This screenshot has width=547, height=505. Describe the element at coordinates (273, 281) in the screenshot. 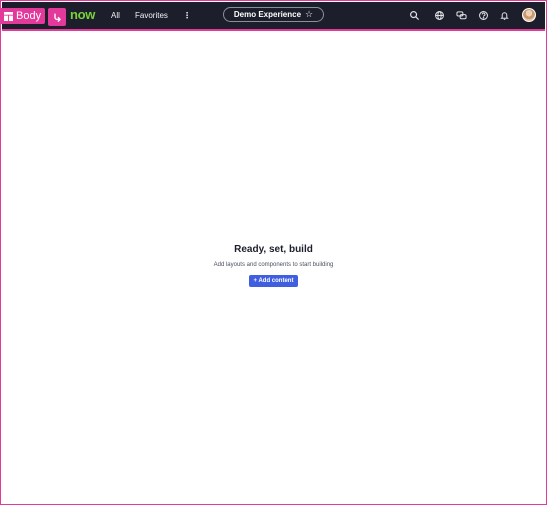

I see `add-content-button: + Add content` at that location.